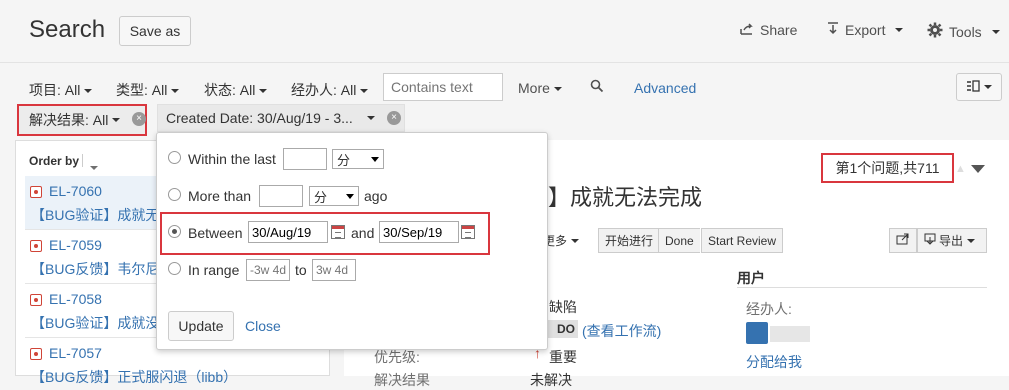  I want to click on issue-summary: 【BUG验证】成就没, so click(95, 323).